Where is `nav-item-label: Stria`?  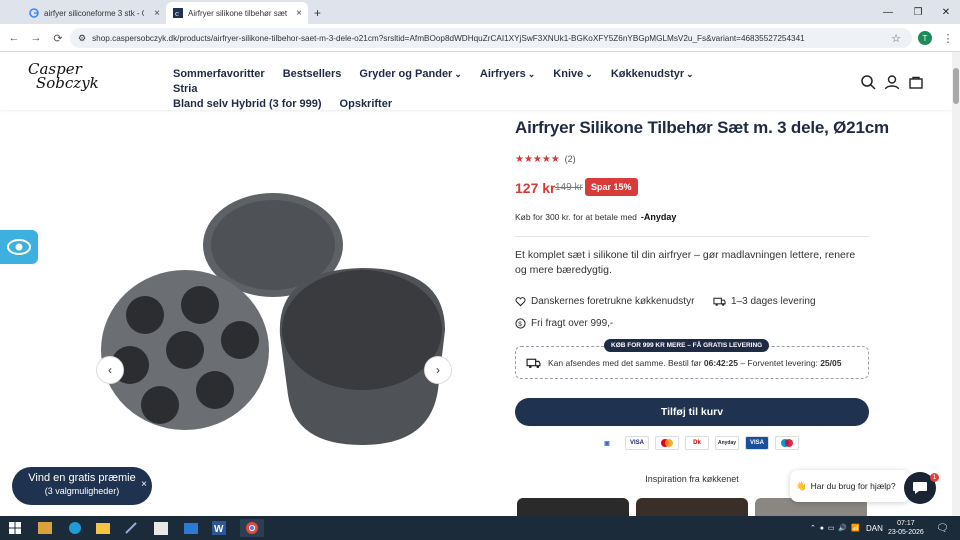
nav-item-label: Stria is located at coordinates (185, 89).